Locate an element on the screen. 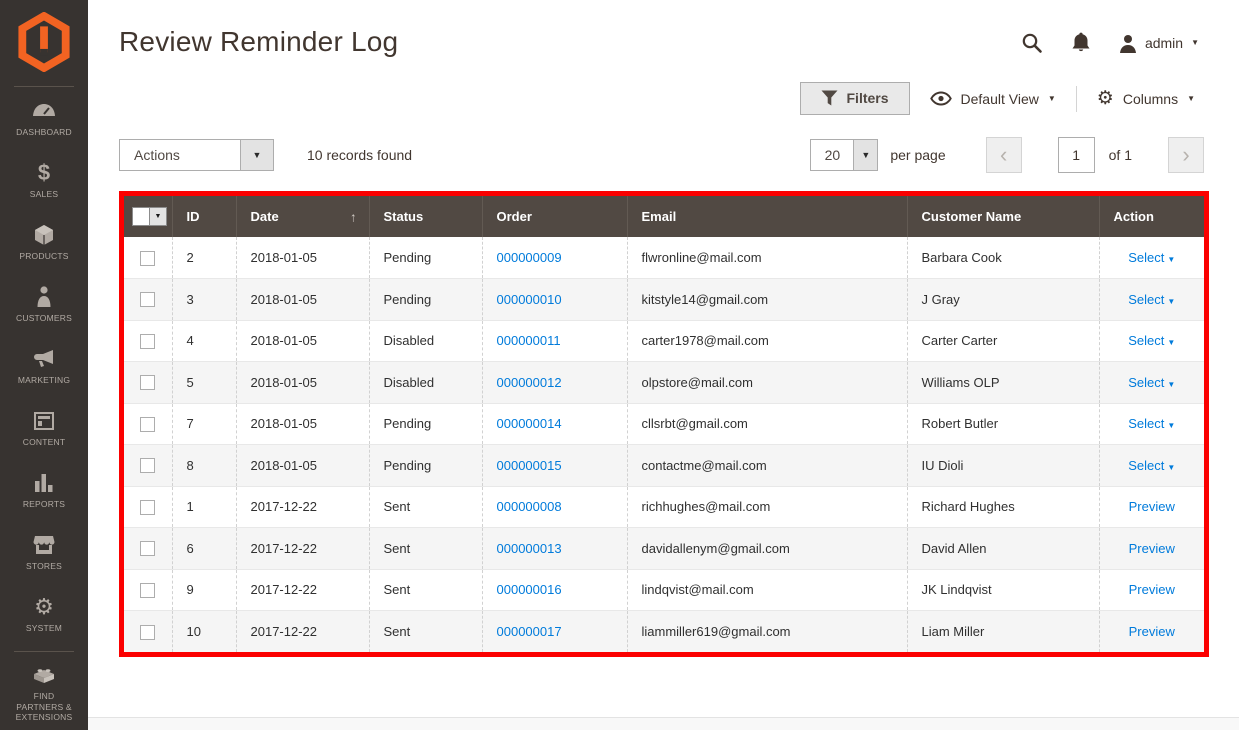 The height and width of the screenshot is (730, 1239). order-link: 000000013 is located at coordinates (529, 548).